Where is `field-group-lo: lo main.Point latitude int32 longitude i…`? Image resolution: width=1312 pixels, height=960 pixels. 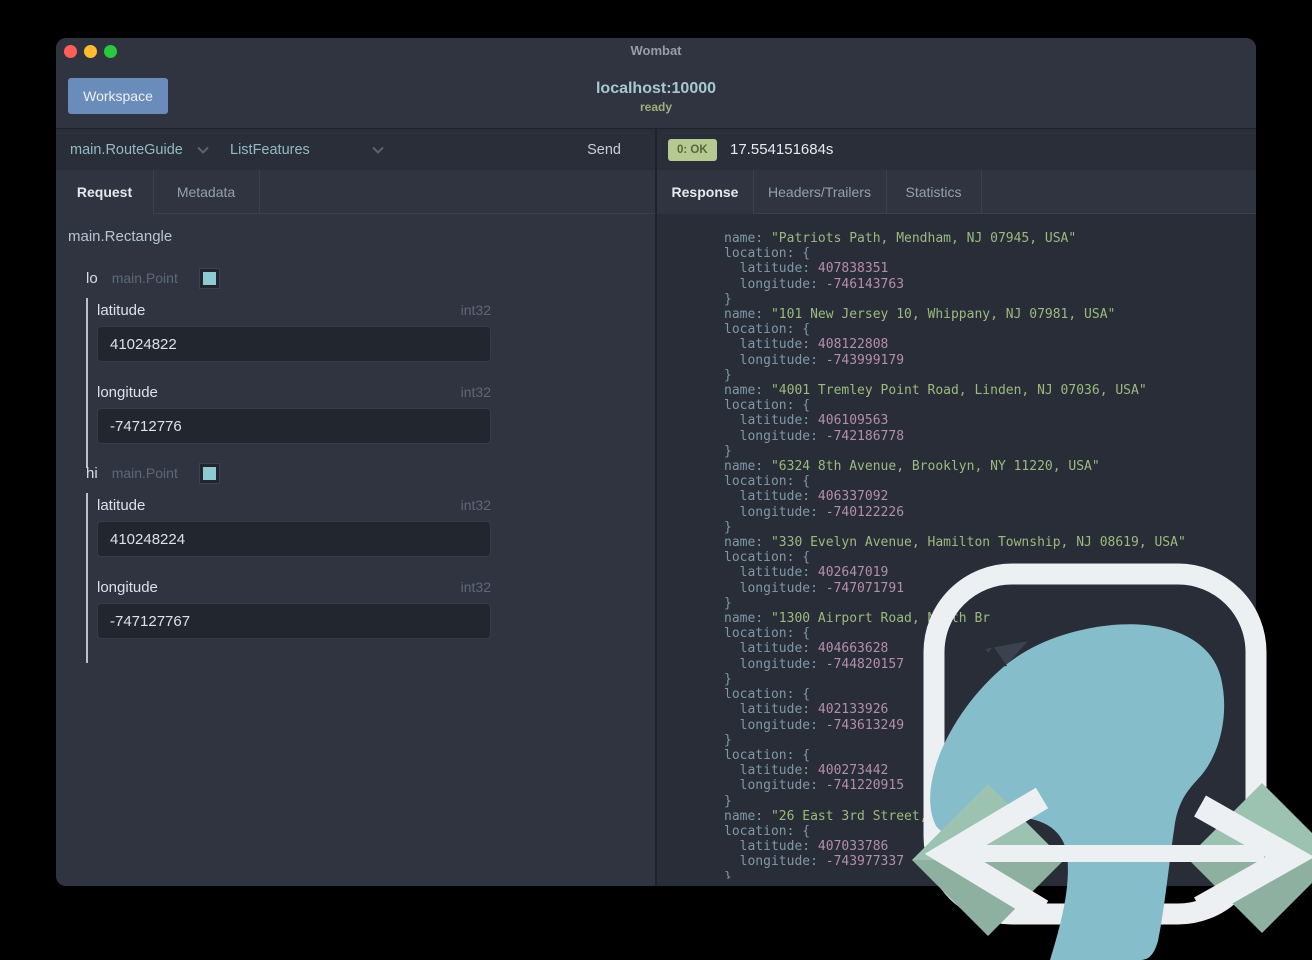 field-group-lo: lo main.Point latitude int32 longitude i… is located at coordinates (288, 367).